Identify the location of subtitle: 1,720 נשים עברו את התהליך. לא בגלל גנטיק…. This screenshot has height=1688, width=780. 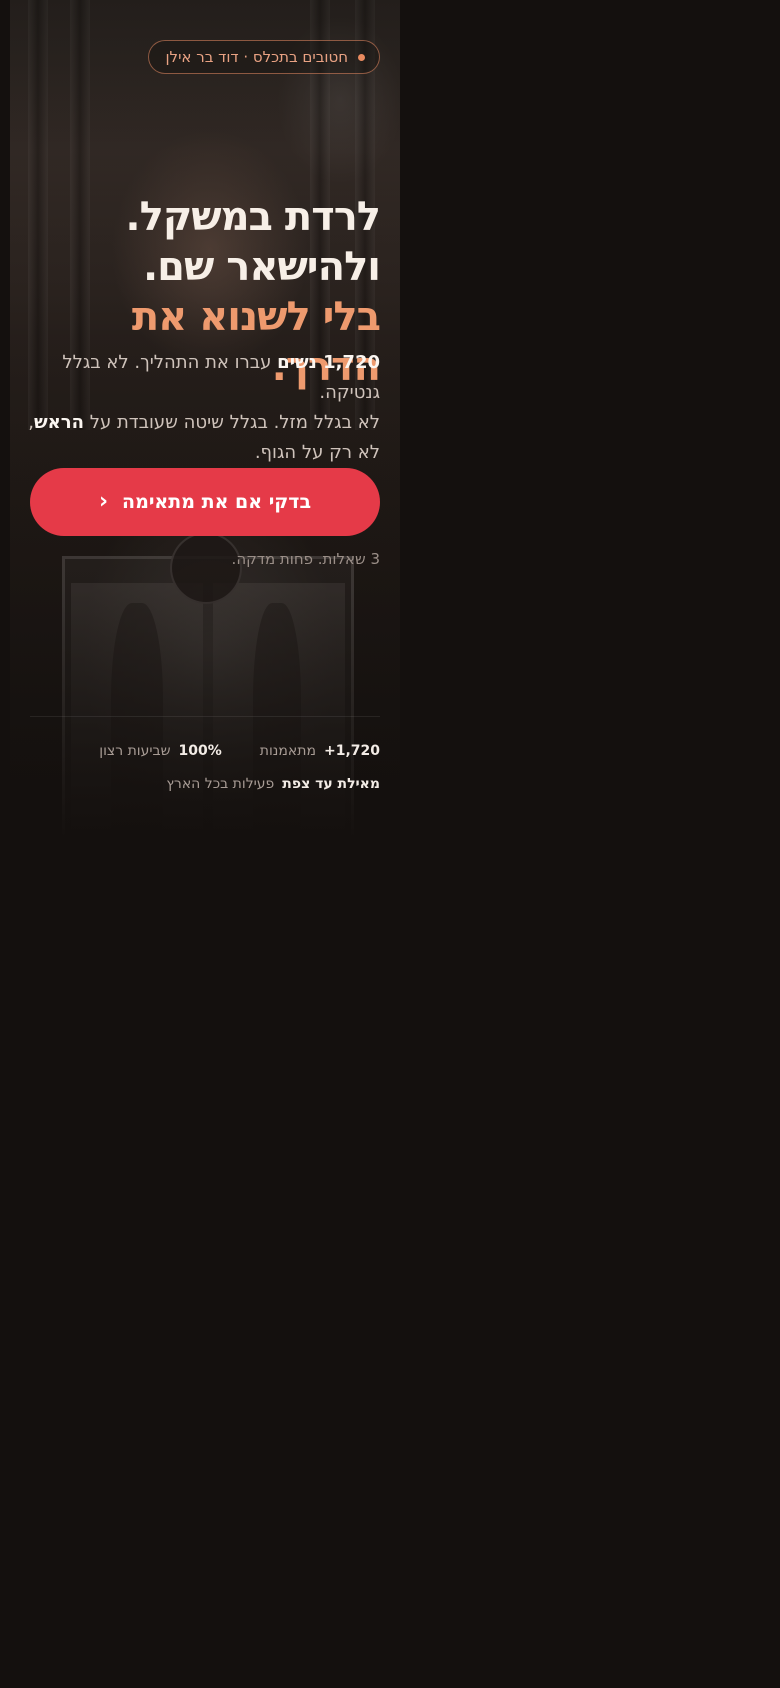
(204, 407).